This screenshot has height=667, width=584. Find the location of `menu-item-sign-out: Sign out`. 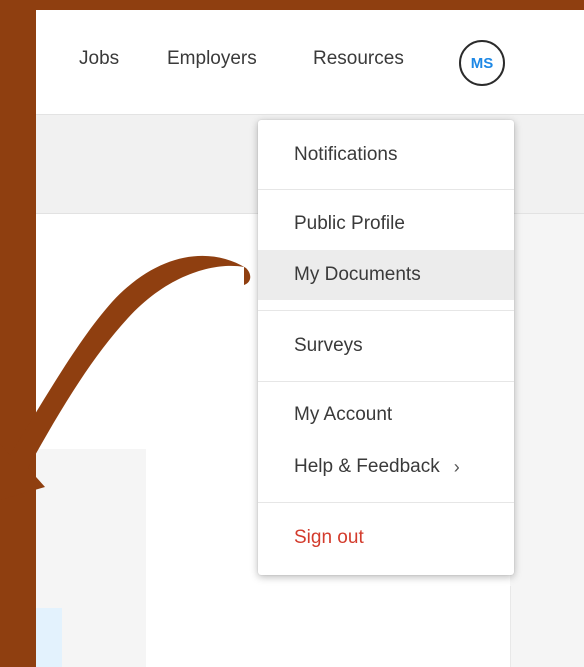

menu-item-sign-out: Sign out is located at coordinates (386, 538).